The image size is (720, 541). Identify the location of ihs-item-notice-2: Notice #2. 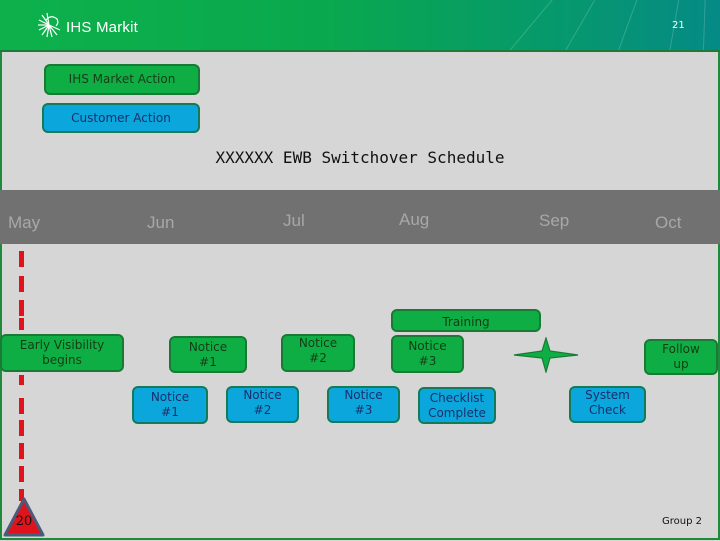
(318, 353).